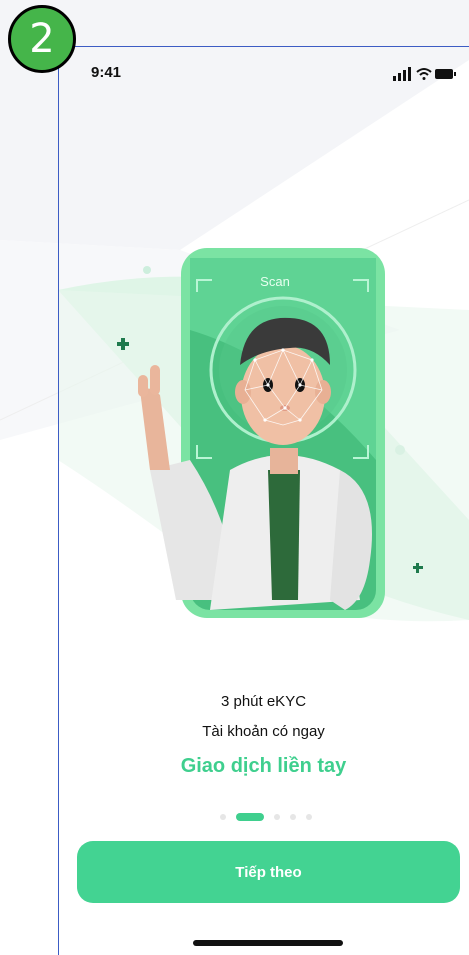 This screenshot has width=469, height=955. What do you see at coordinates (268, 943) in the screenshot?
I see `home-indicator` at bounding box center [268, 943].